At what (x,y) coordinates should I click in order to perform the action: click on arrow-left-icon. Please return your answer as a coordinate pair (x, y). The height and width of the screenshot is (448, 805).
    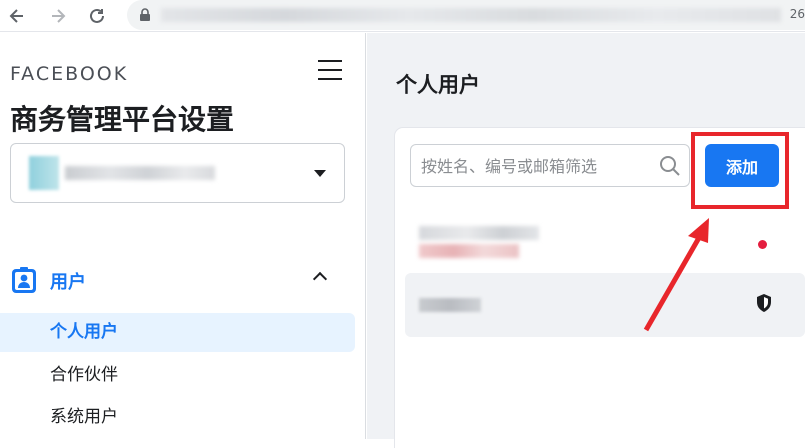
    Looking at the image, I should click on (16, 16).